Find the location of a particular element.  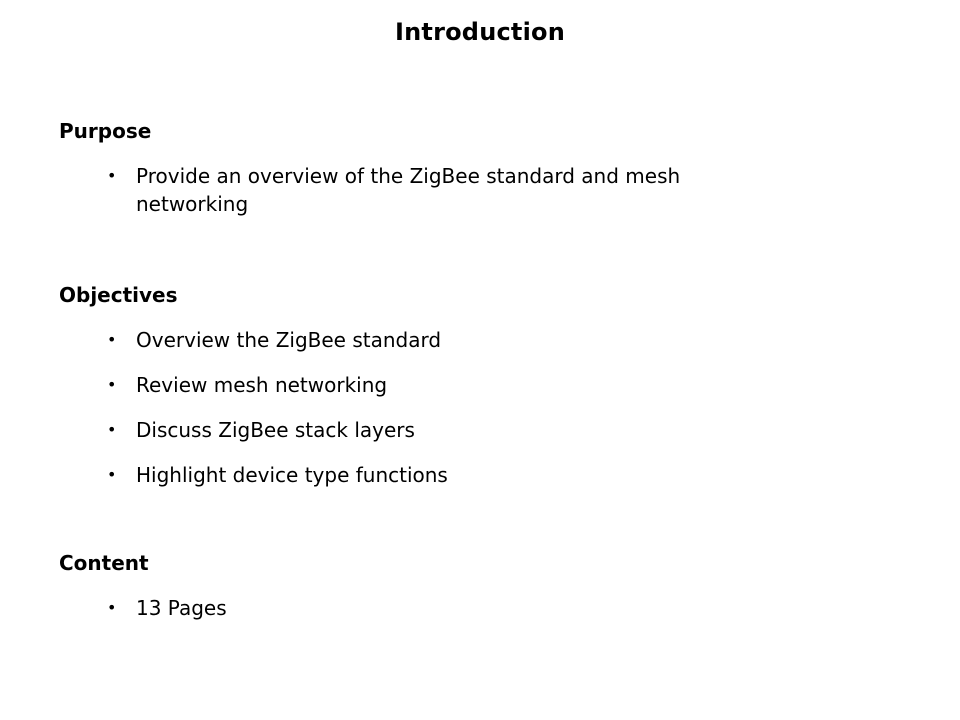

list-item: • Review mesh networking is located at coordinates (447, 385).